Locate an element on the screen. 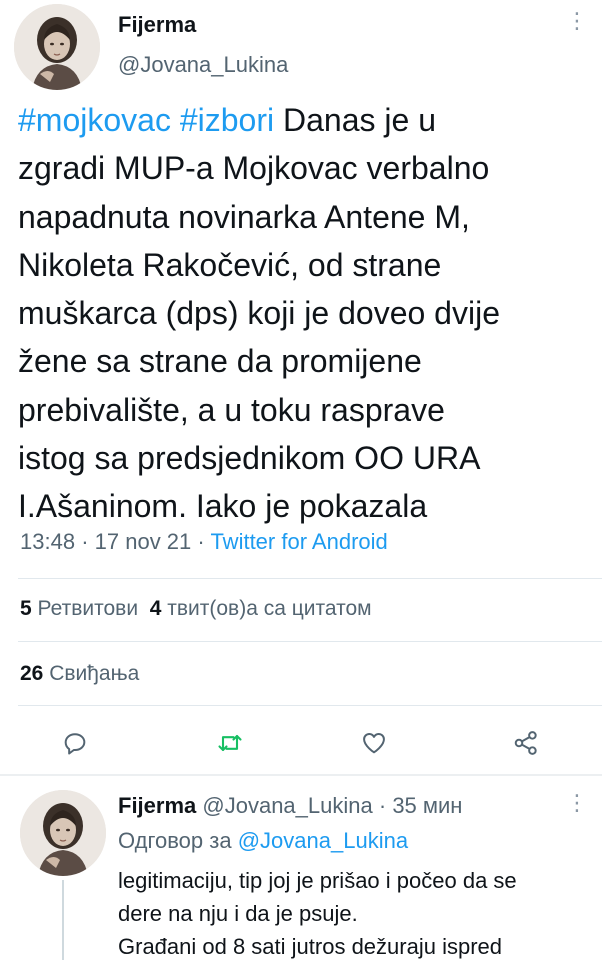 The image size is (602, 963). retweet-count: 5 is located at coordinates (26, 608).